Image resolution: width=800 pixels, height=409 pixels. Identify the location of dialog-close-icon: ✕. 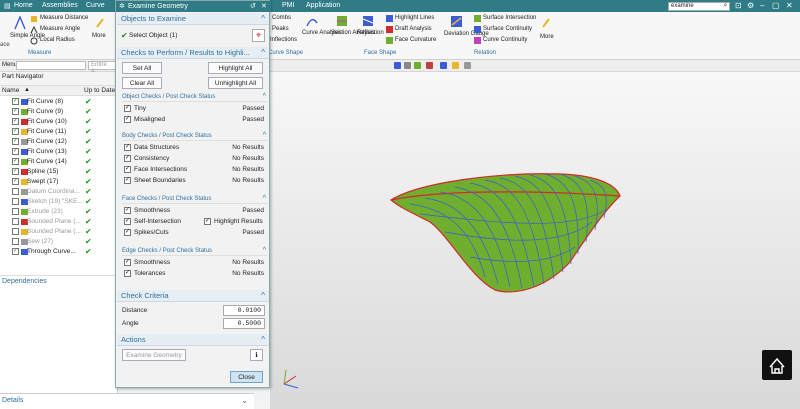
(264, 6).